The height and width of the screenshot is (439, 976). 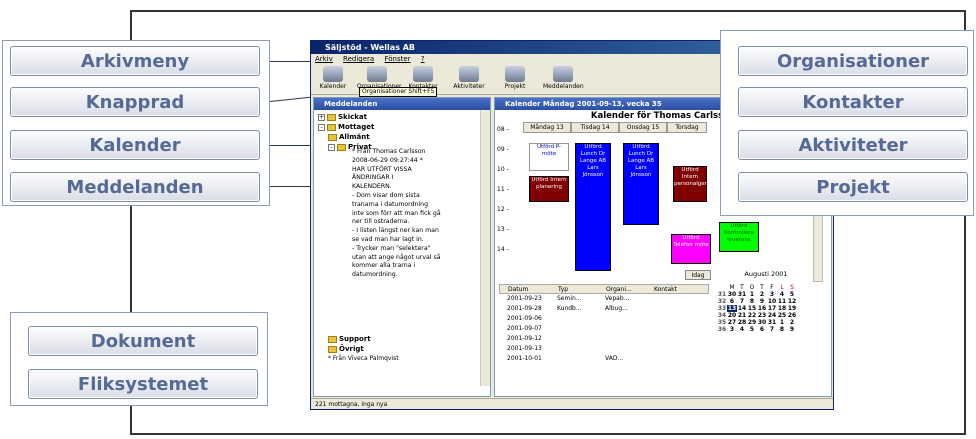 What do you see at coordinates (687, 127) in the screenshot?
I see `day-header: Torsdag` at bounding box center [687, 127].